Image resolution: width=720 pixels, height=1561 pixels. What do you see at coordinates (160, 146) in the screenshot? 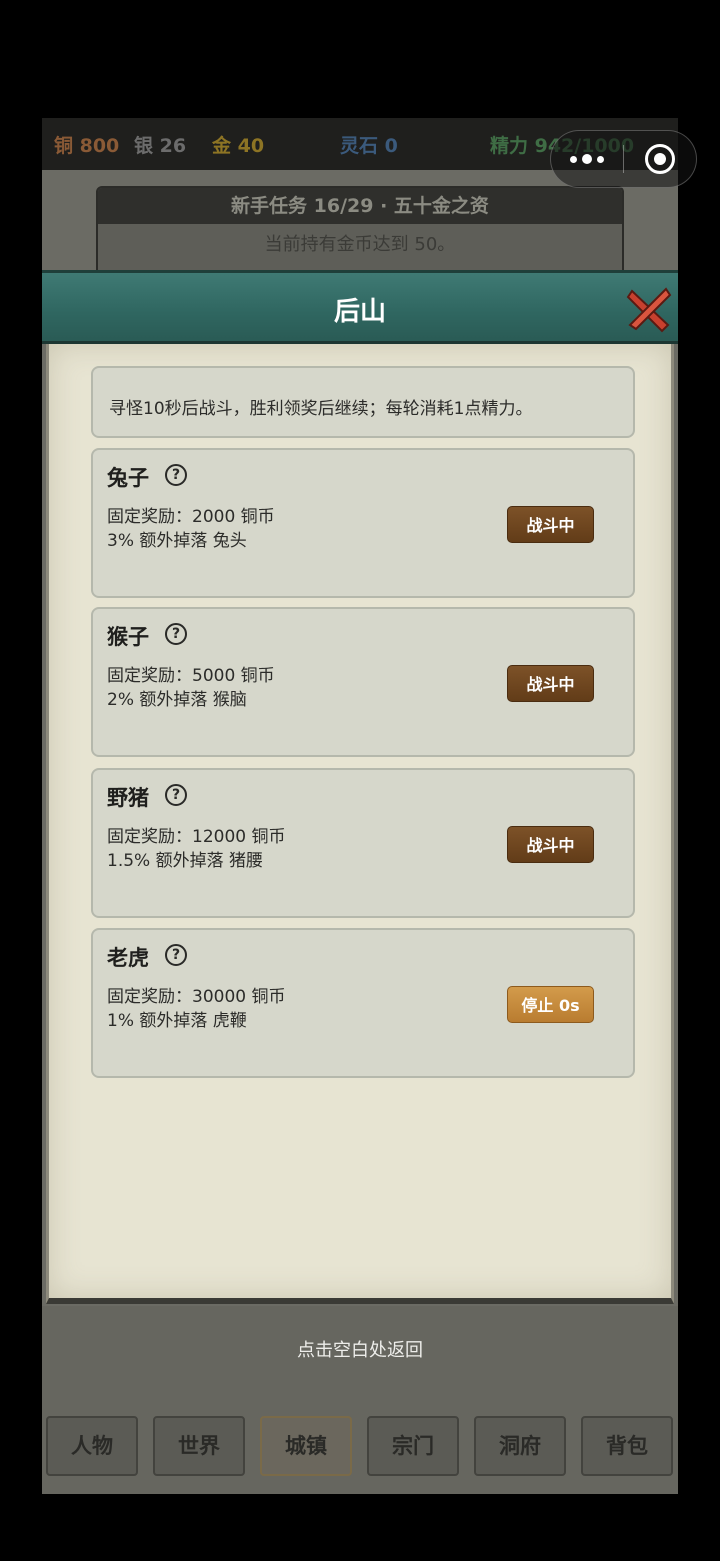
I see `silver-amount: 银 26` at bounding box center [160, 146].